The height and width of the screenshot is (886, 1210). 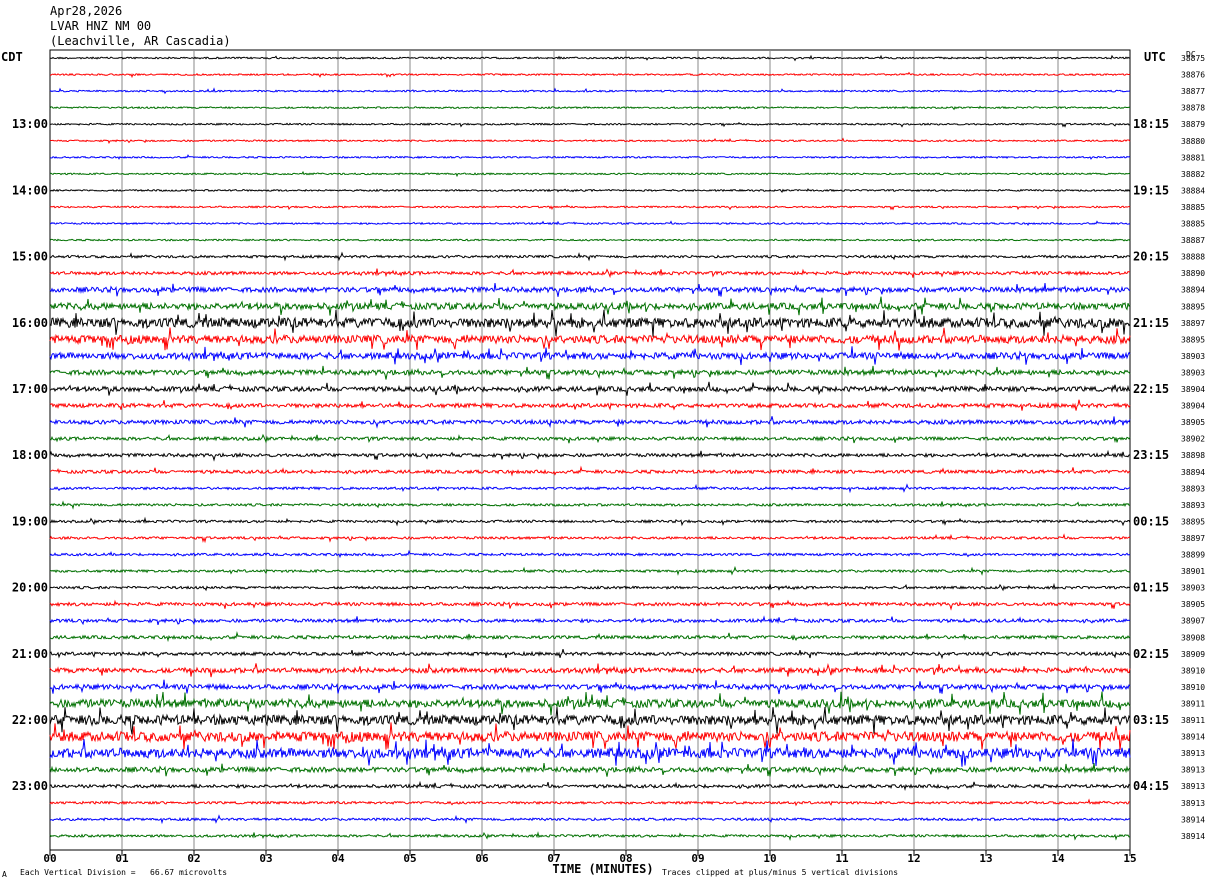 I want to click on dc-value-row-15: 38895, so click(x=1193, y=306).